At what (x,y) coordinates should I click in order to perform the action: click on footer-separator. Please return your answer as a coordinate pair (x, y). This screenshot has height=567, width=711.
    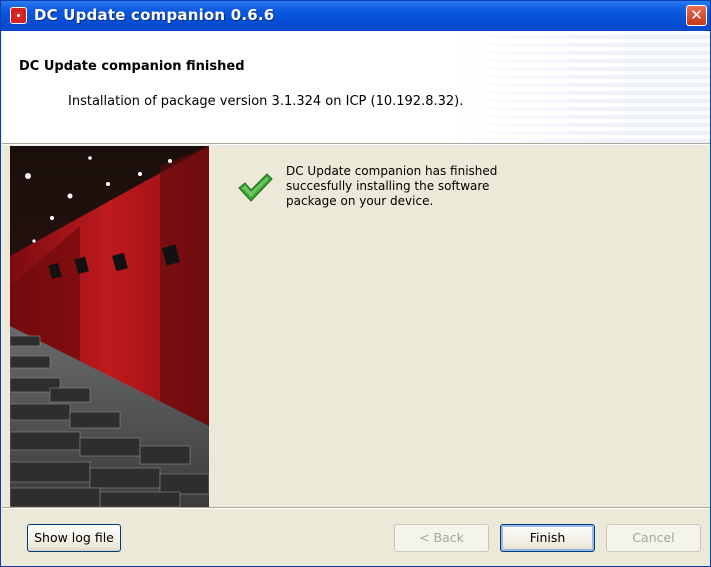
    Looking at the image, I should click on (356, 508).